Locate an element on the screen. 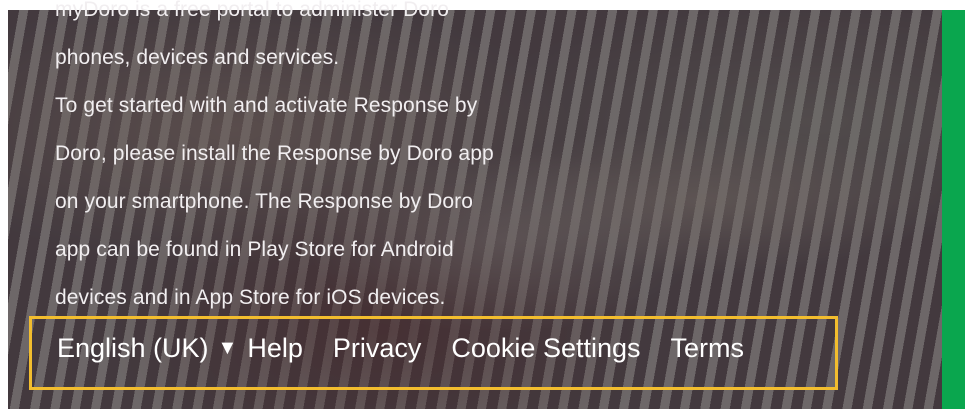 This screenshot has height=409, width=965. caret-down-icon: ▼ is located at coordinates (227, 348).